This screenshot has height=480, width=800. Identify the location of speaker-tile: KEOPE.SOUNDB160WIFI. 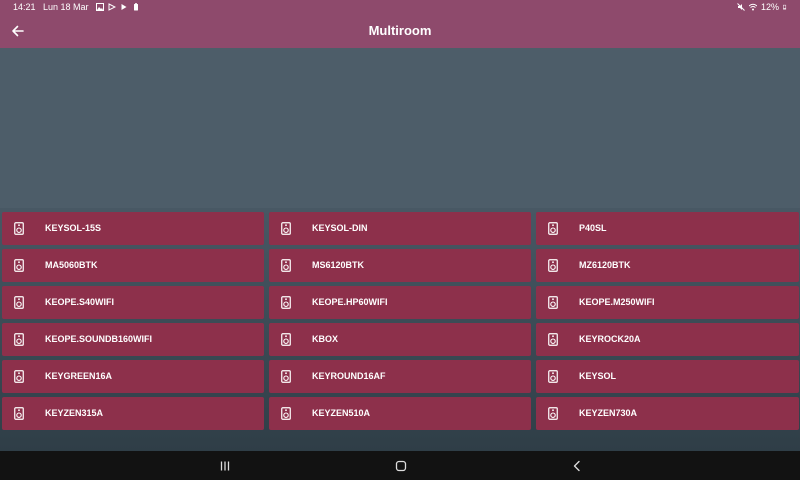
(133, 339).